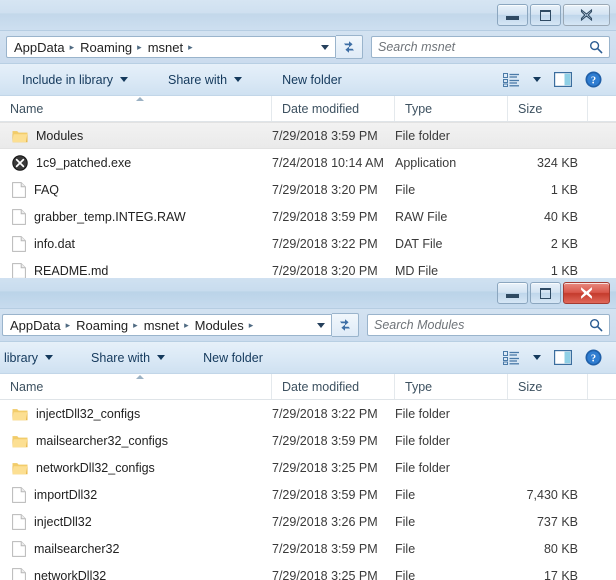 The width and height of the screenshot is (616, 580). What do you see at coordinates (545, 15) in the screenshot?
I see `maximize-button-top` at bounding box center [545, 15].